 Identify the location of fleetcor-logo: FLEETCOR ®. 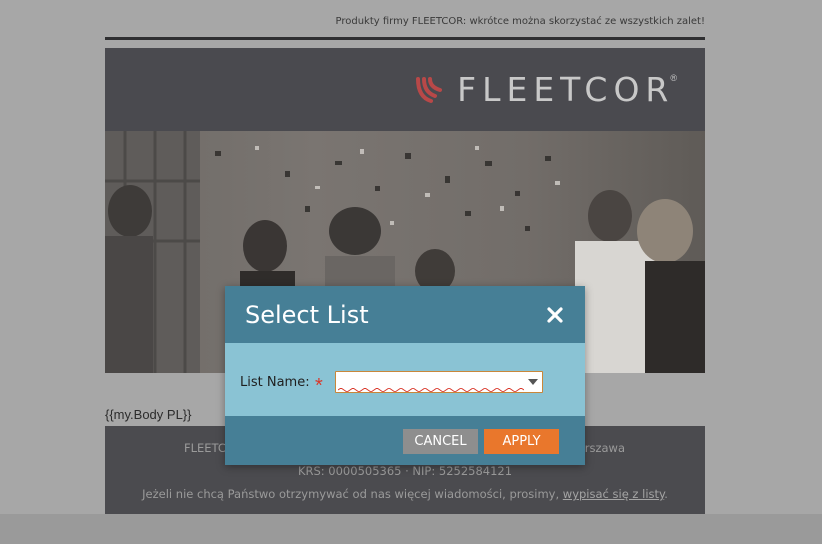
(546, 90).